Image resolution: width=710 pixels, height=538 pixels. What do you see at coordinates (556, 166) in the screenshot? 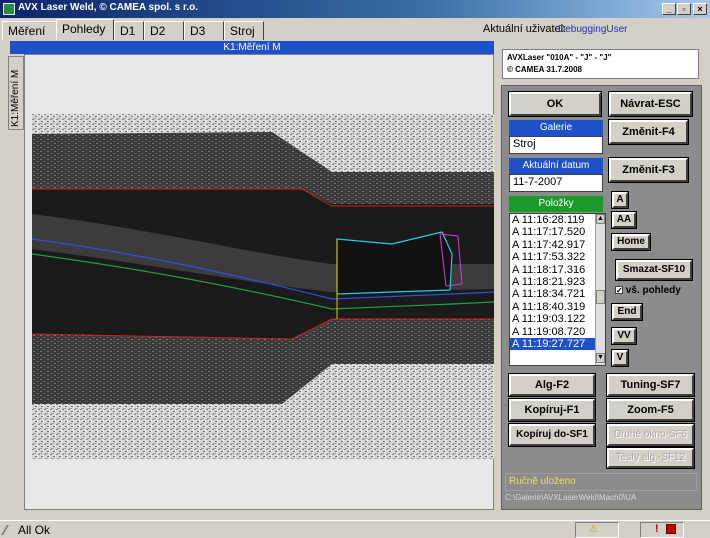
I see `current-date-header: Aktuální datum` at bounding box center [556, 166].